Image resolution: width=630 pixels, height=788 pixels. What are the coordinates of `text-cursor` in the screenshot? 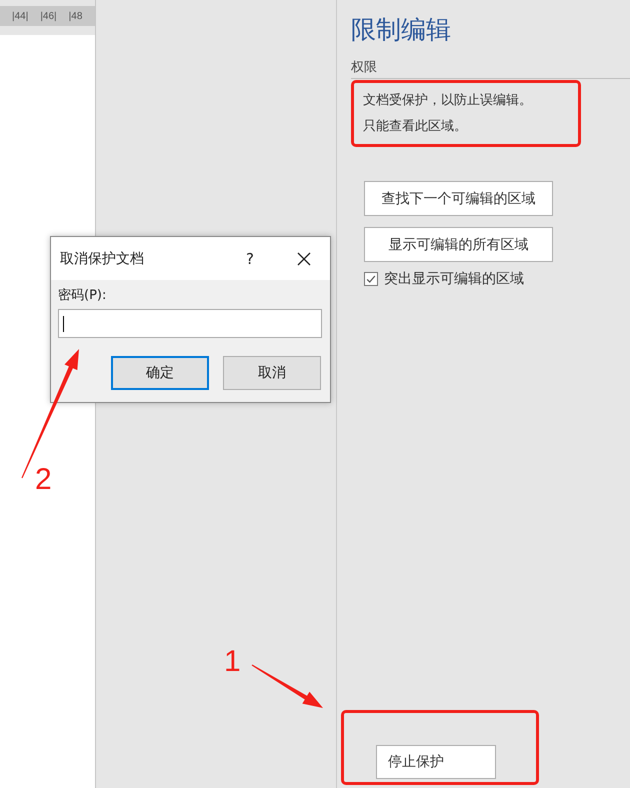 It's located at (63, 324).